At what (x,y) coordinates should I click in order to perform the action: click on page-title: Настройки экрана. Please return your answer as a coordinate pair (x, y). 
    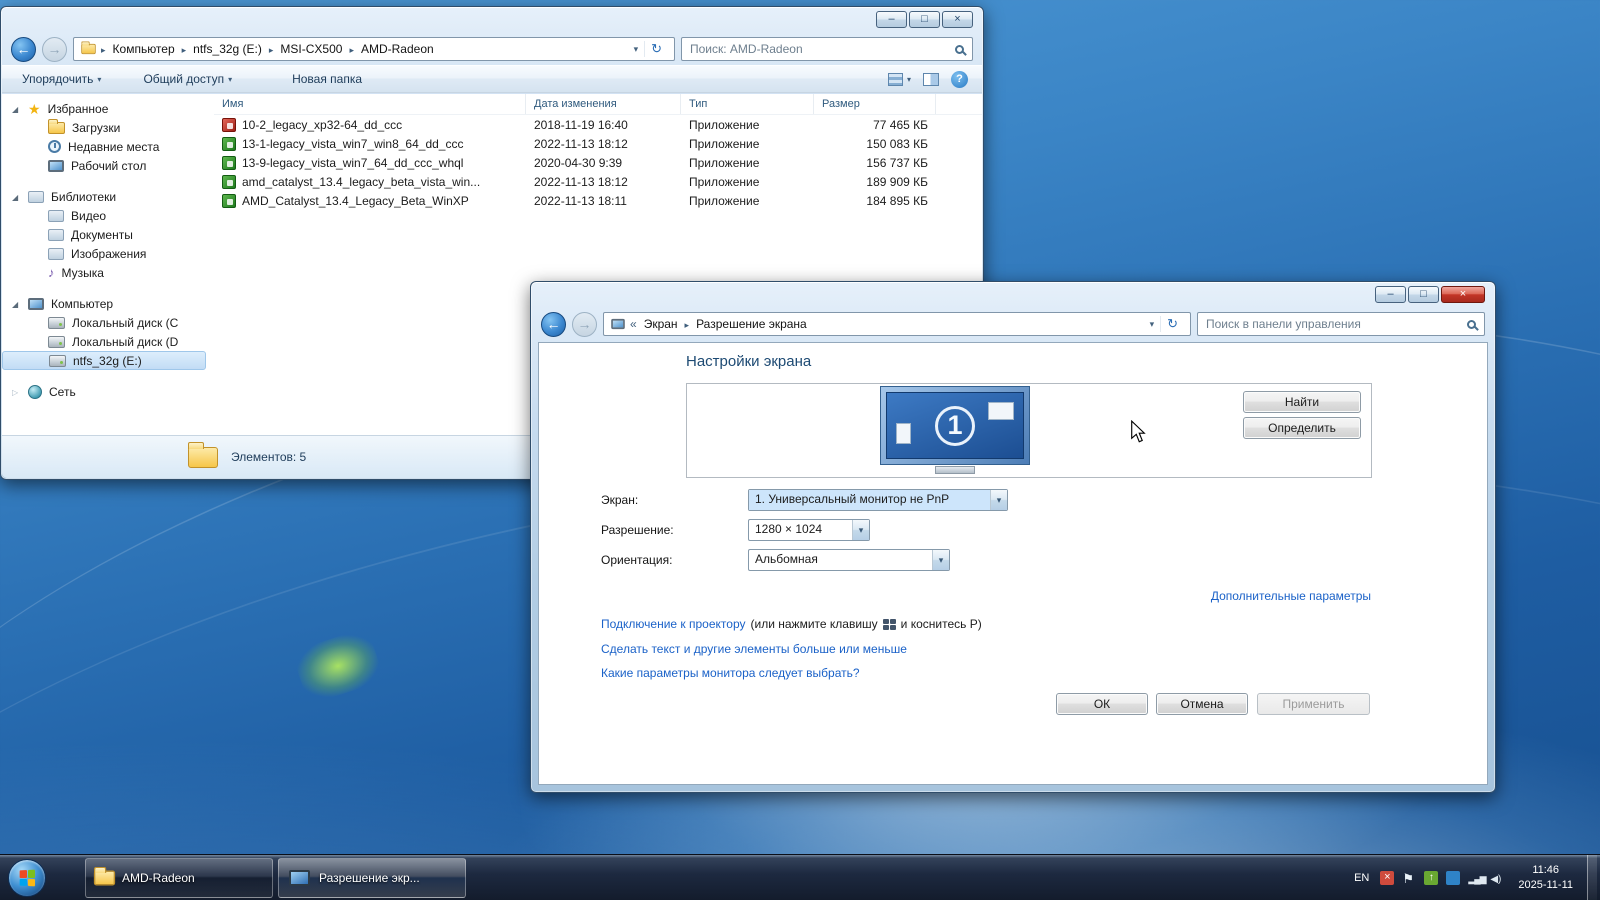
    Looking at the image, I should click on (749, 361).